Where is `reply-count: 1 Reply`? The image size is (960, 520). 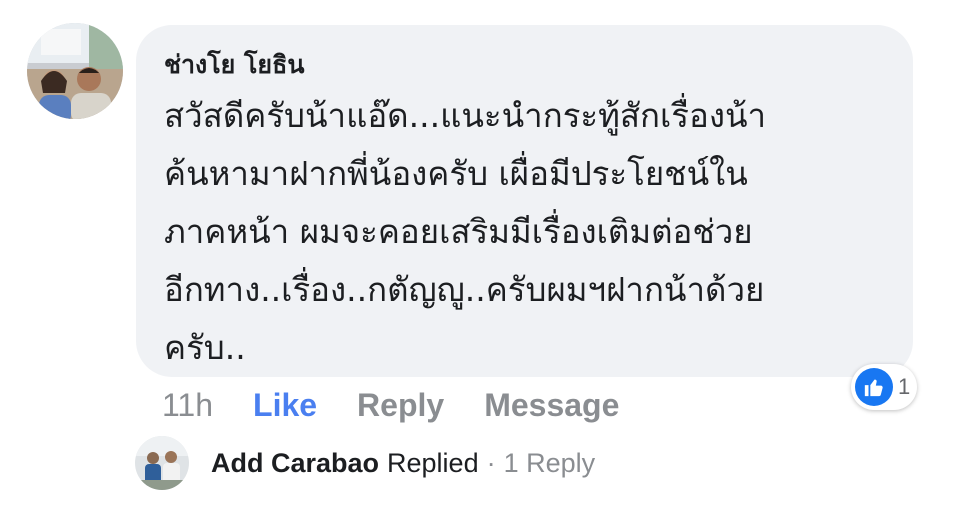 reply-count: 1 Reply is located at coordinates (549, 462).